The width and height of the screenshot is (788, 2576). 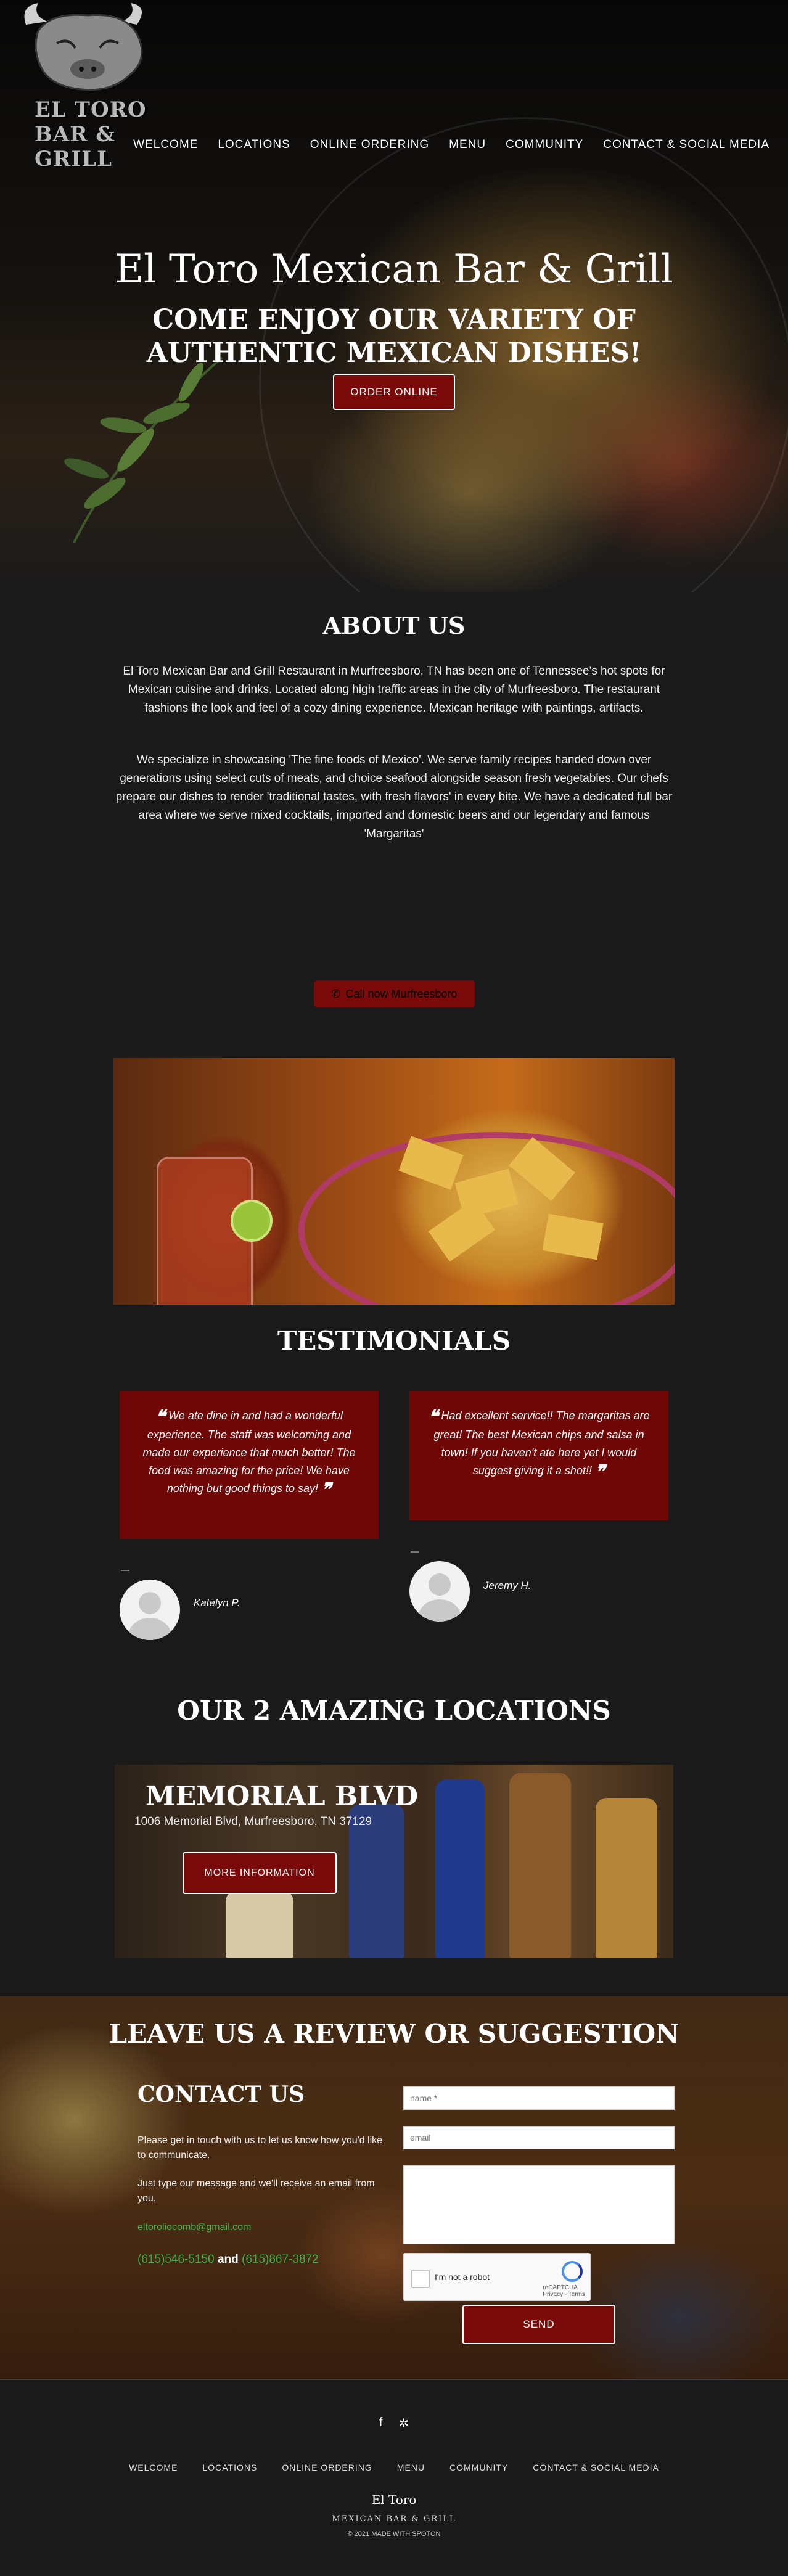 I want to click on nav-community: COMMUNITY, so click(x=544, y=145).